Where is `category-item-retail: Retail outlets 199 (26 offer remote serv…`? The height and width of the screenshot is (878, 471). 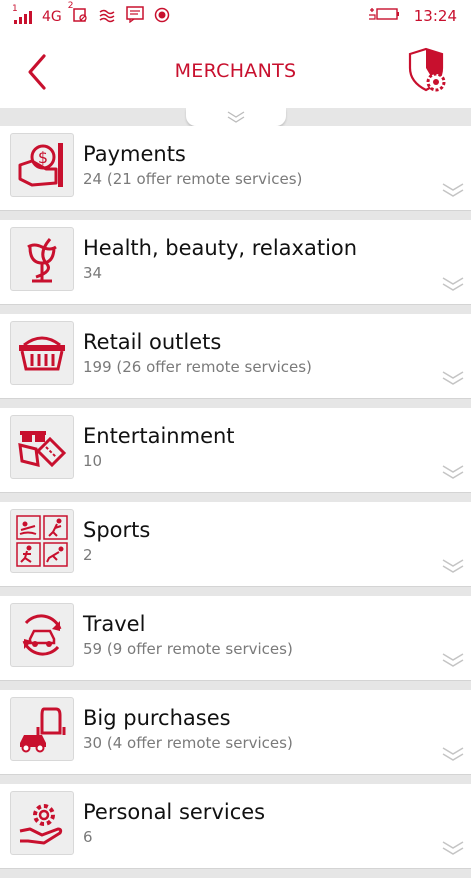 category-item-retail: Retail outlets 199 (26 offer remote serv… is located at coordinates (235, 356).